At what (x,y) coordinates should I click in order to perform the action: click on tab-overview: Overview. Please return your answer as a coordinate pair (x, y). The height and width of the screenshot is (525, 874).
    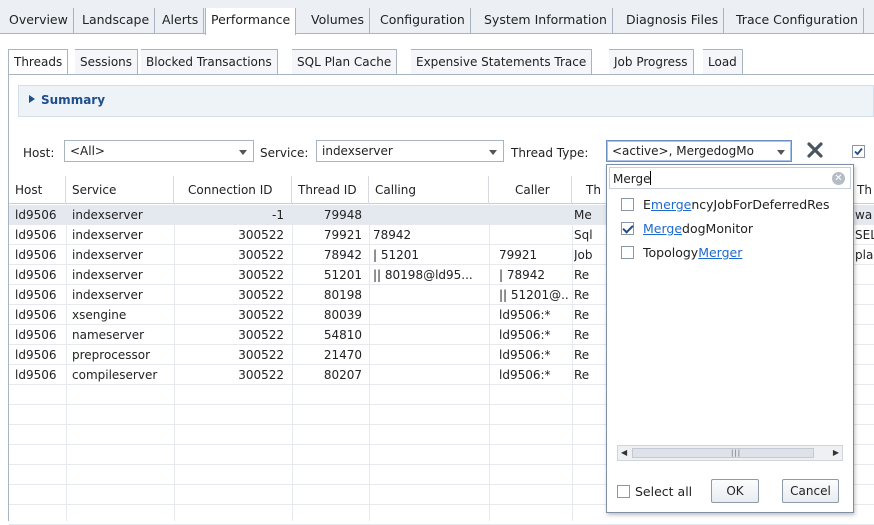
    Looking at the image, I should click on (39, 21).